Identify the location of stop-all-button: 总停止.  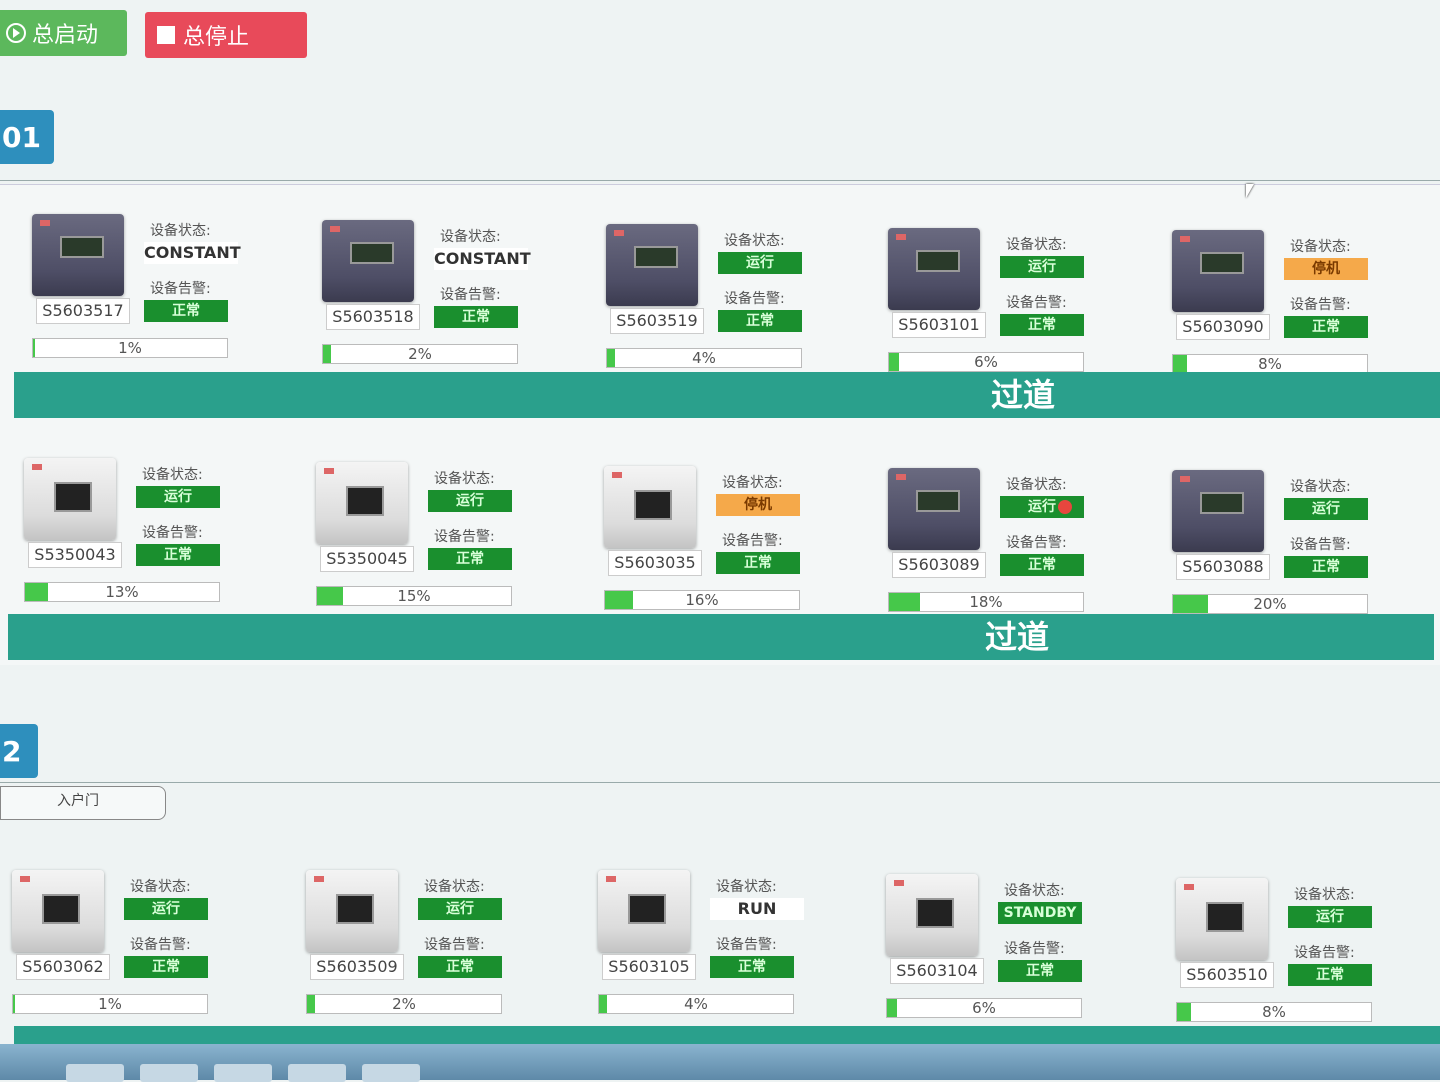
(226, 35).